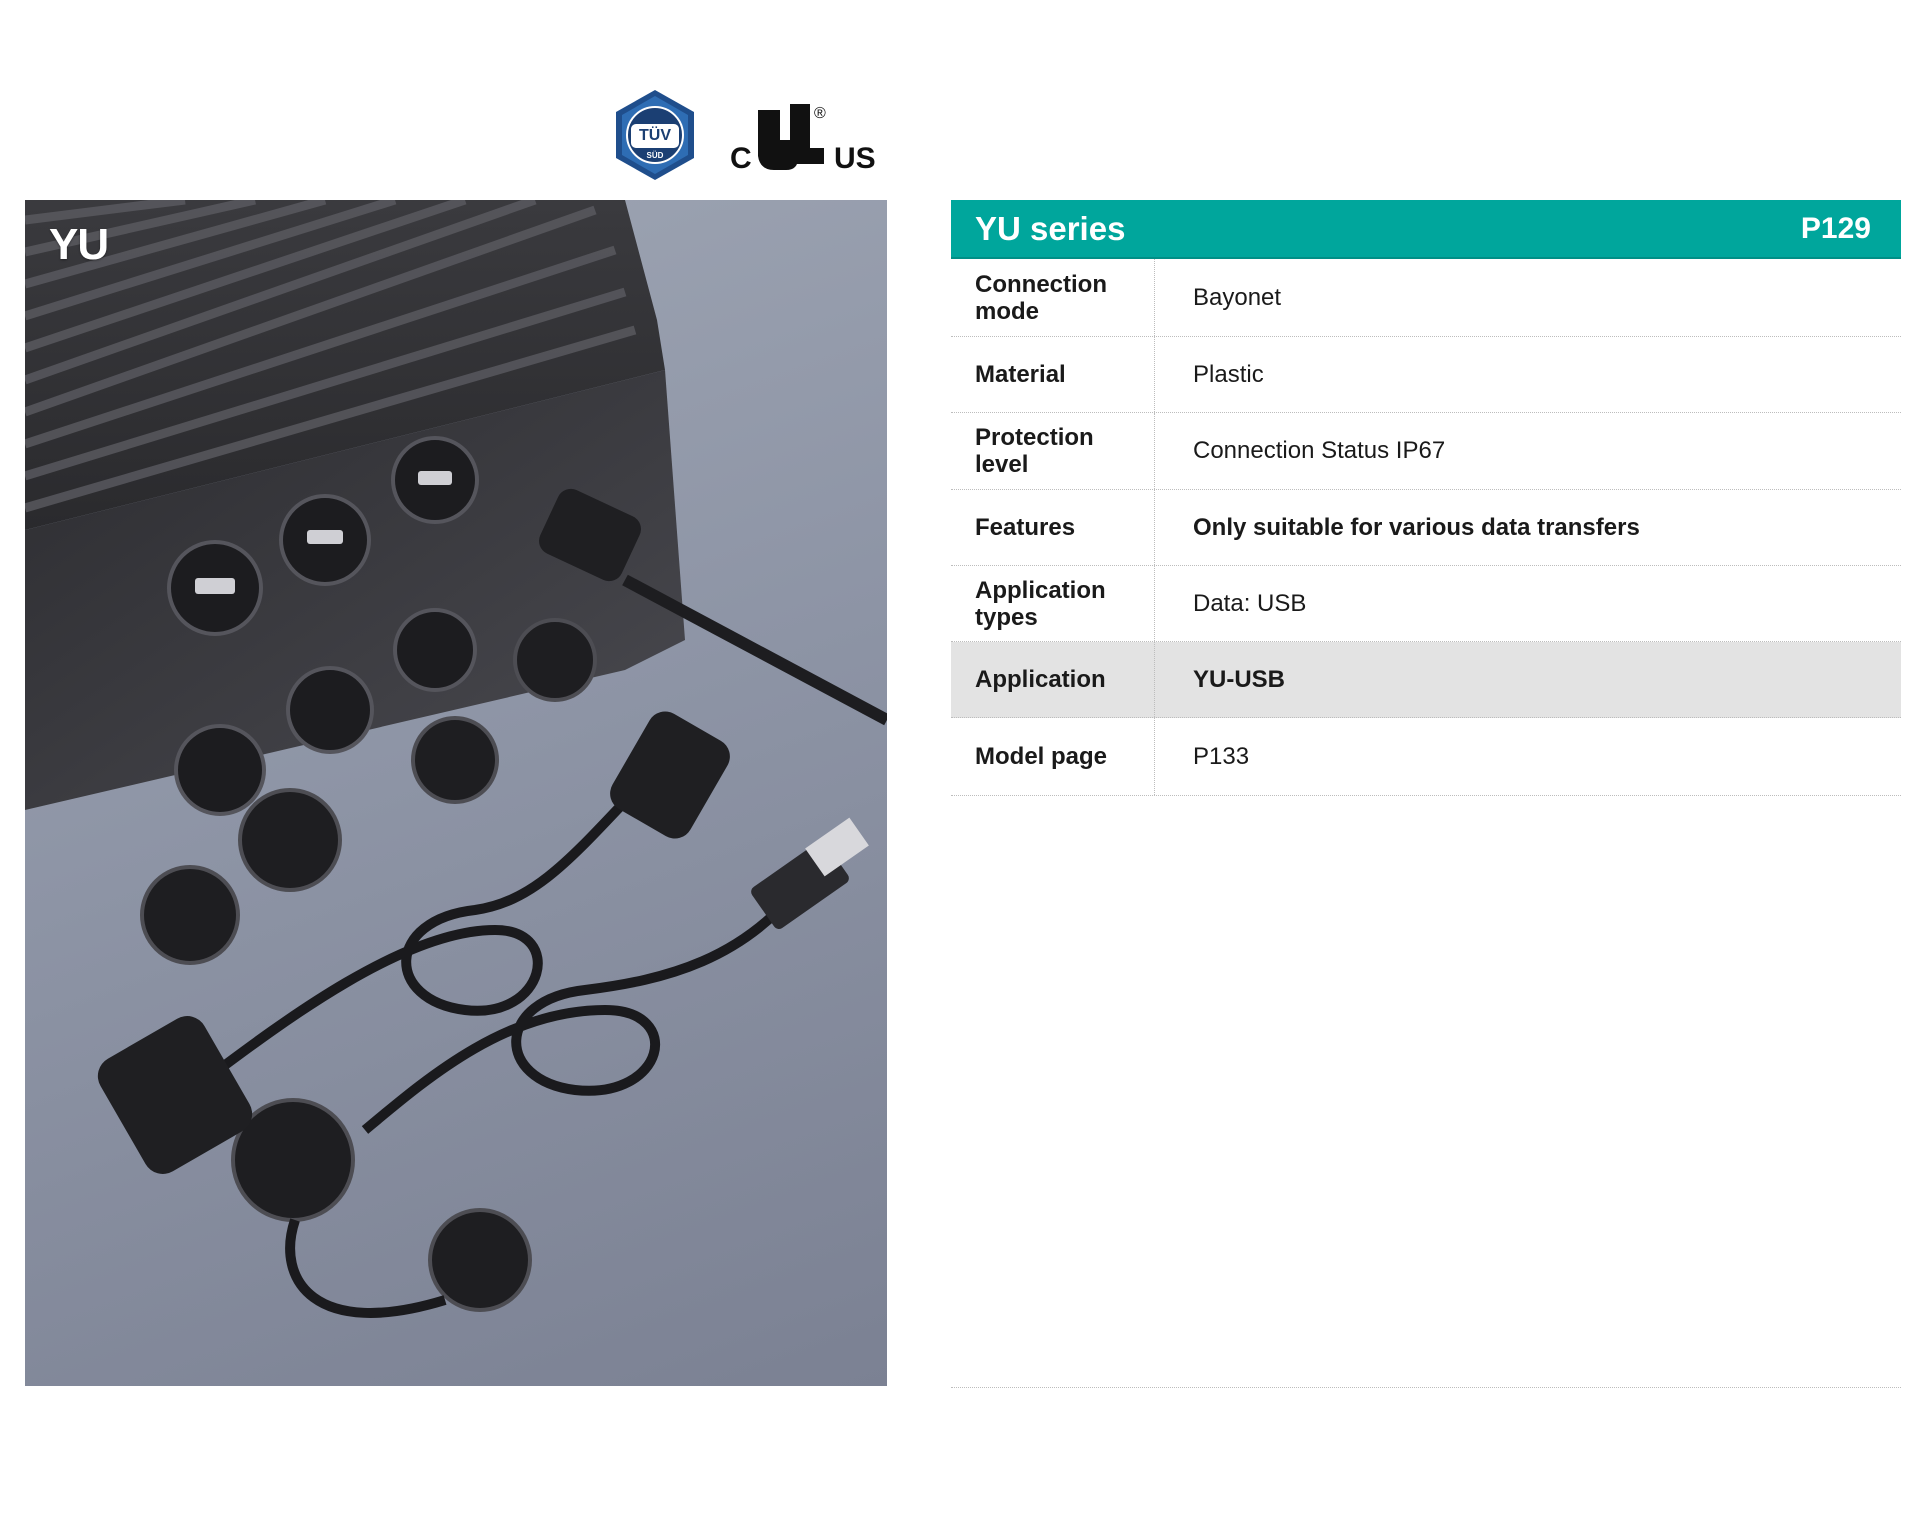 This screenshot has width=1920, height=1520. Describe the element at coordinates (655, 155) in the screenshot. I see `tuv-sub-text: SÜD` at that location.